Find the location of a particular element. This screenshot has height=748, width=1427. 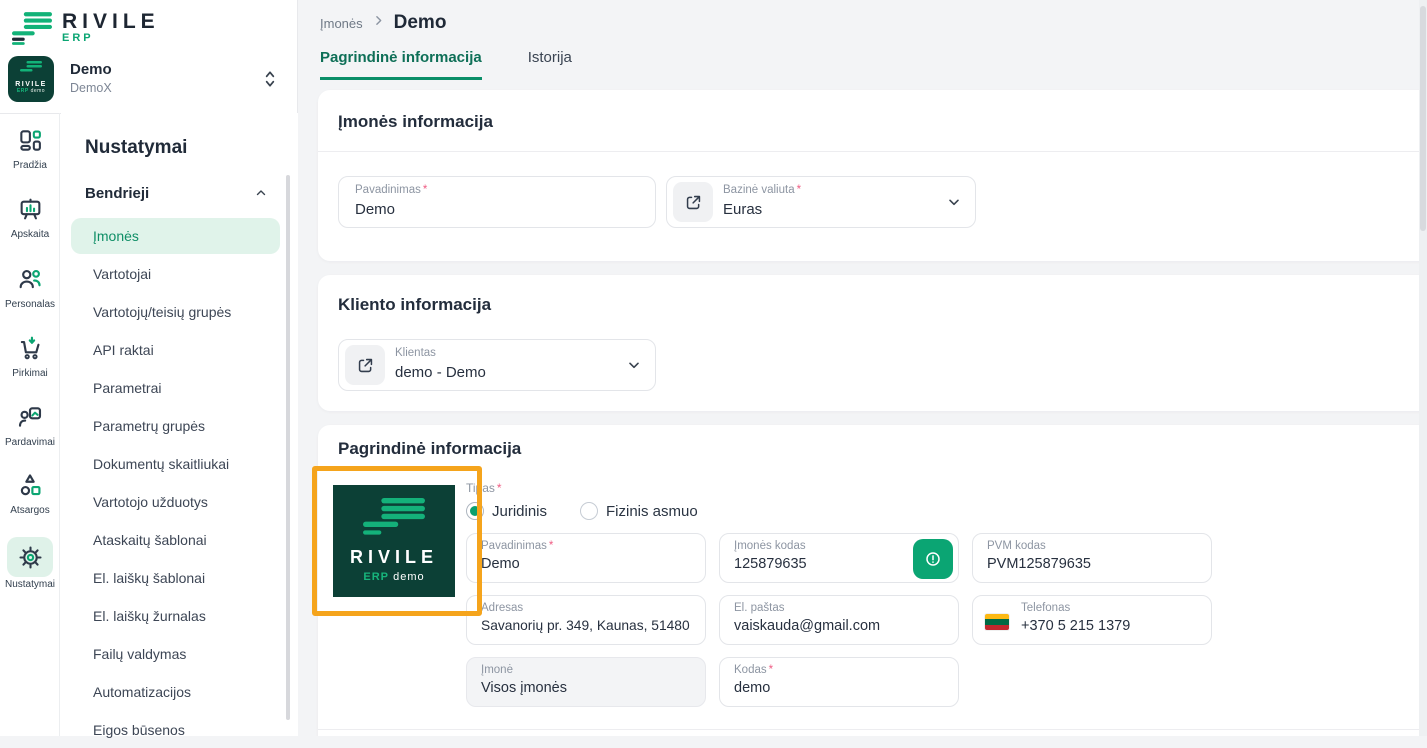

sidebar-item-el-laisku-zurnalas: El. laiškų žurnalas is located at coordinates (175, 616).